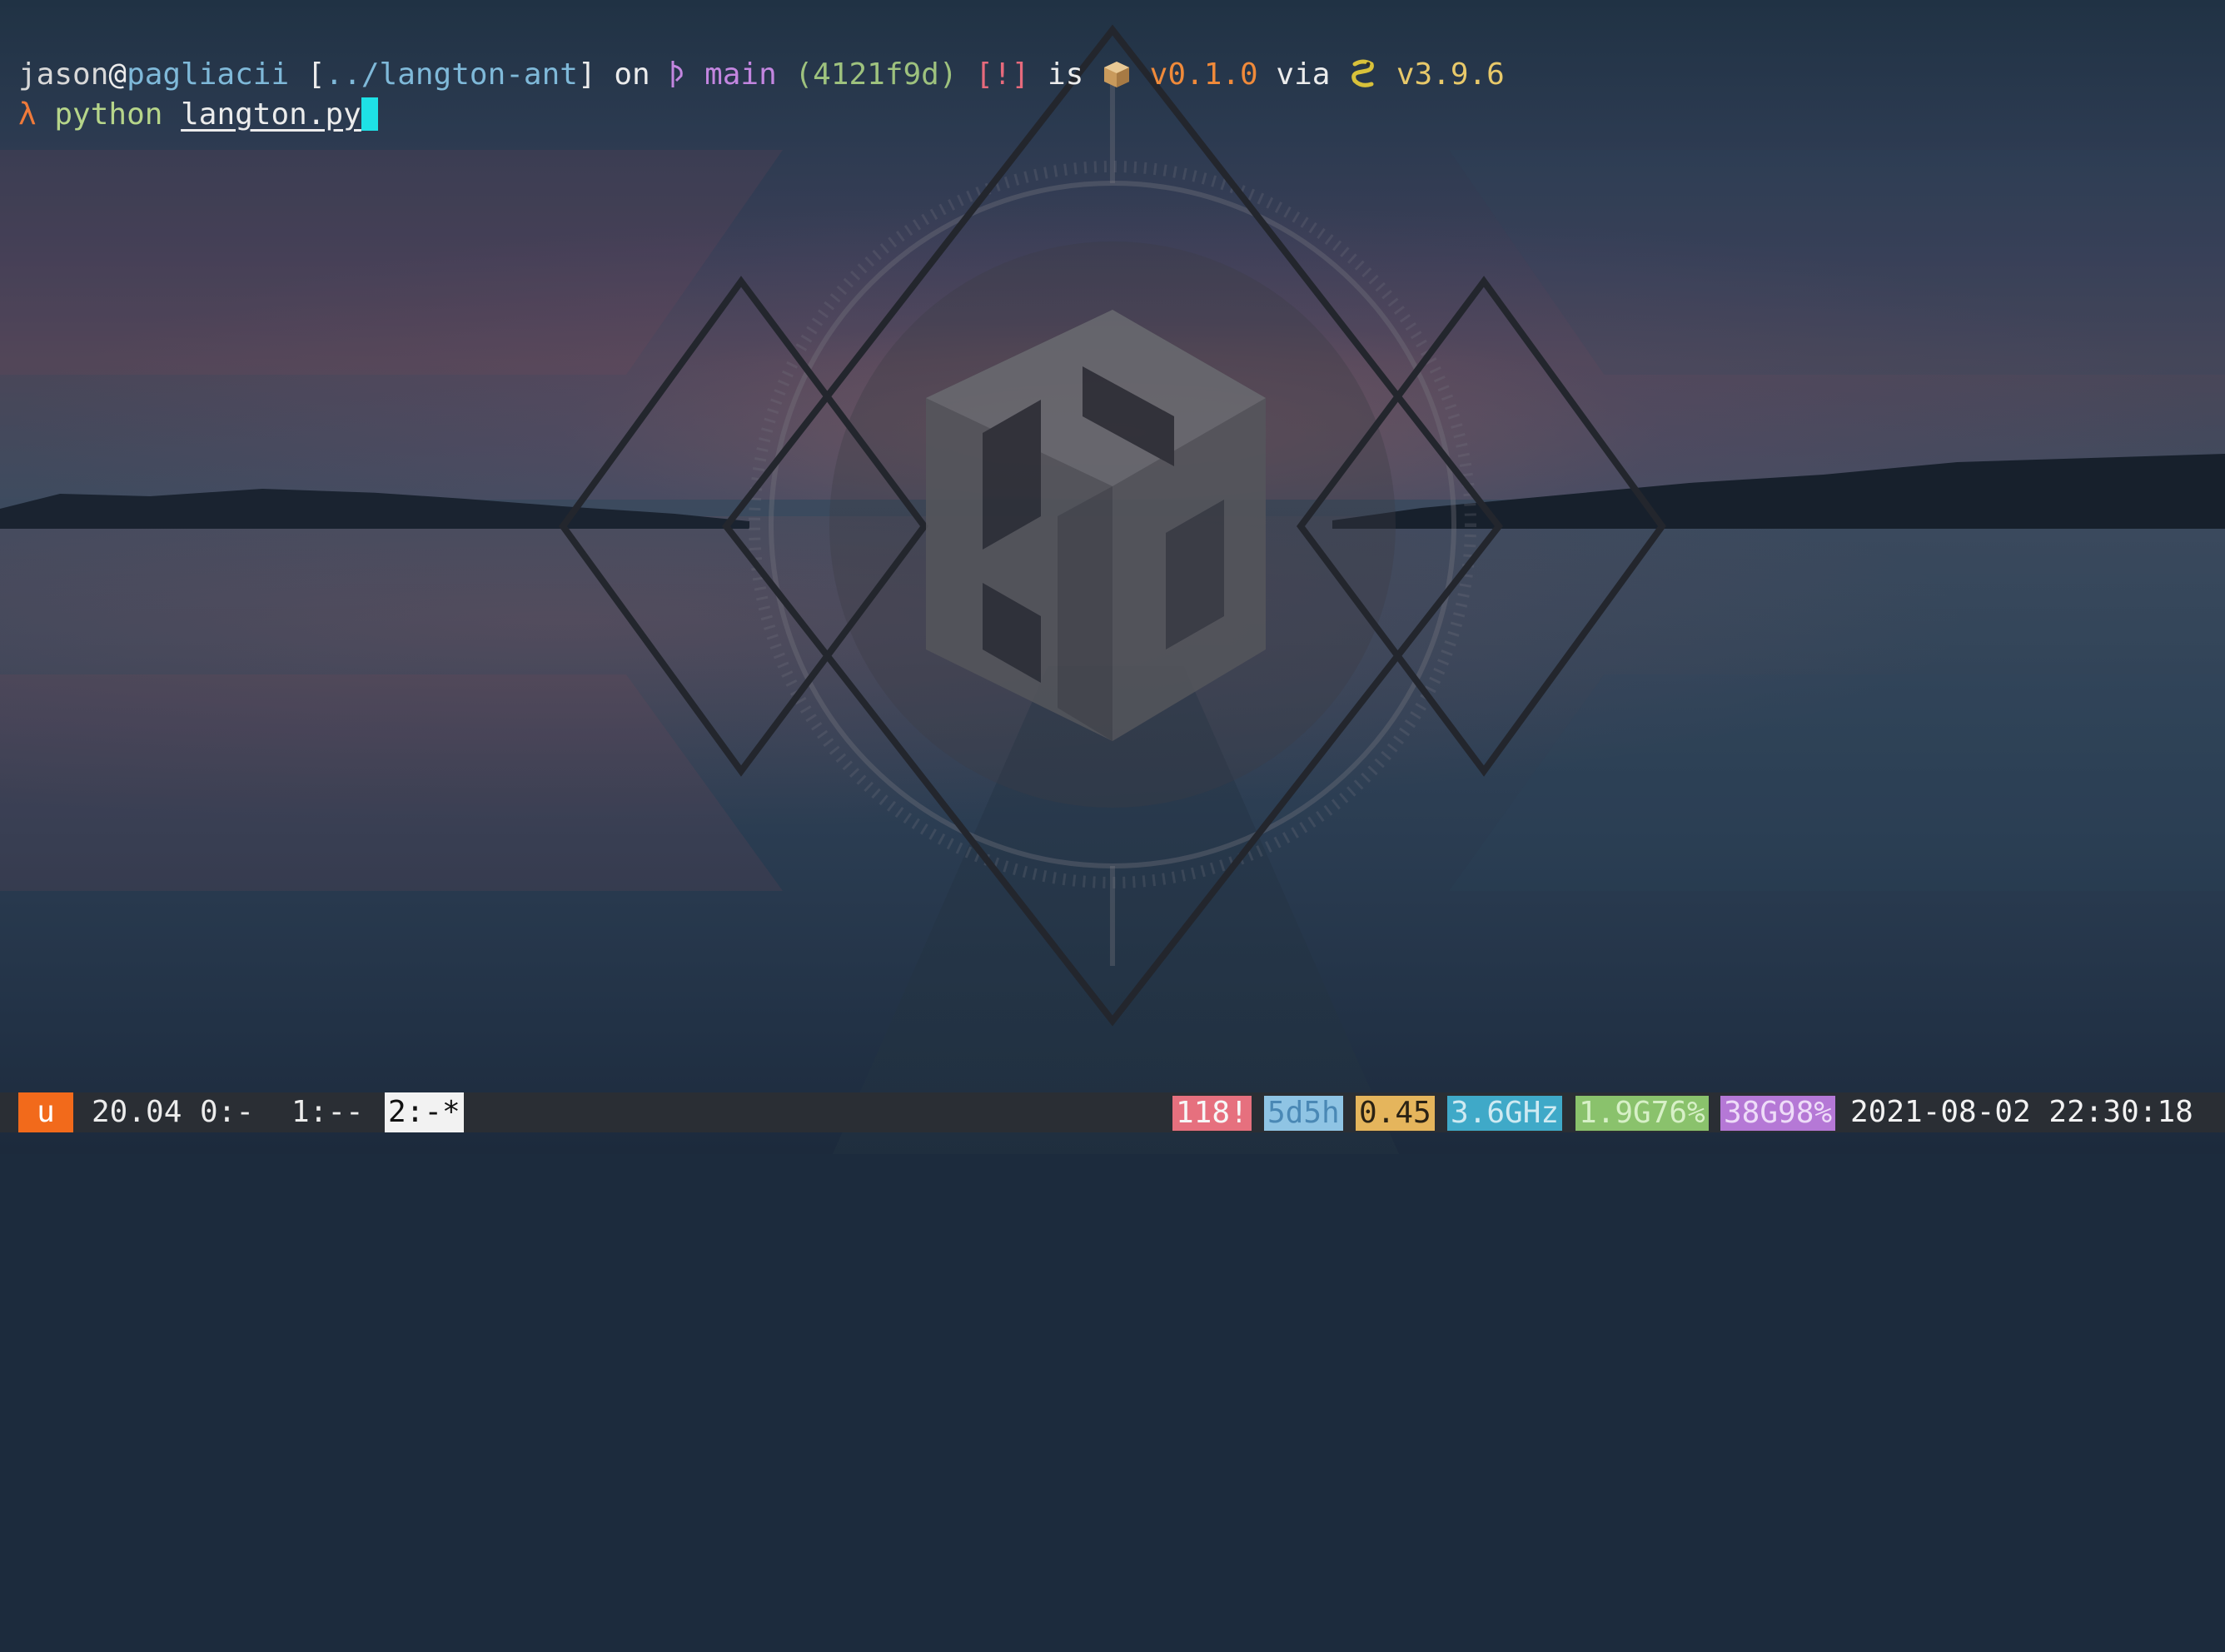 The image size is (2225, 1652). Describe the element at coordinates (1642, 1113) in the screenshot. I see `memory-usage: 1.9G76%` at that location.